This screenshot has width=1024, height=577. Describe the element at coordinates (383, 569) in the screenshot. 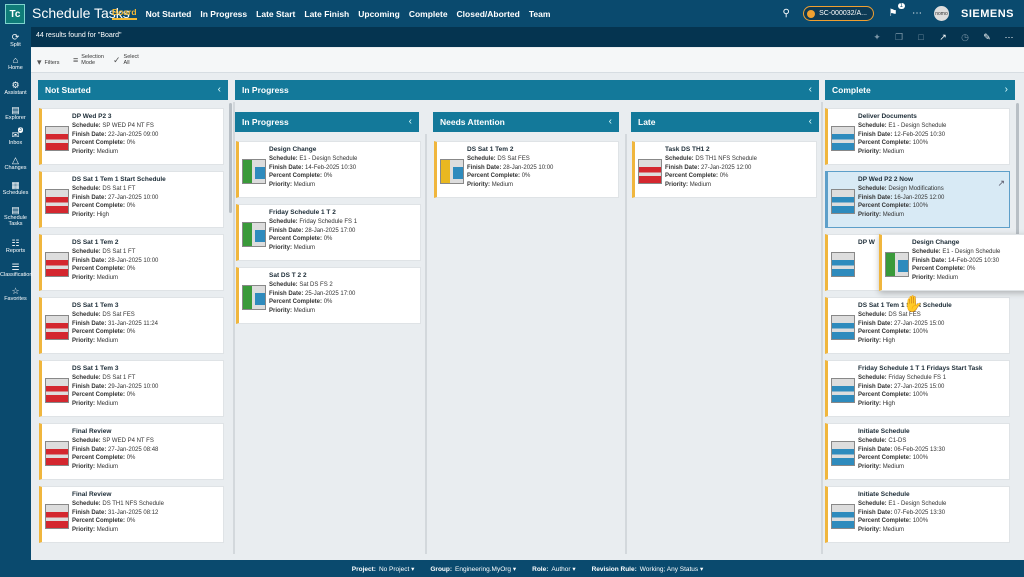

I see `status-project: Project: No Project ▾` at that location.